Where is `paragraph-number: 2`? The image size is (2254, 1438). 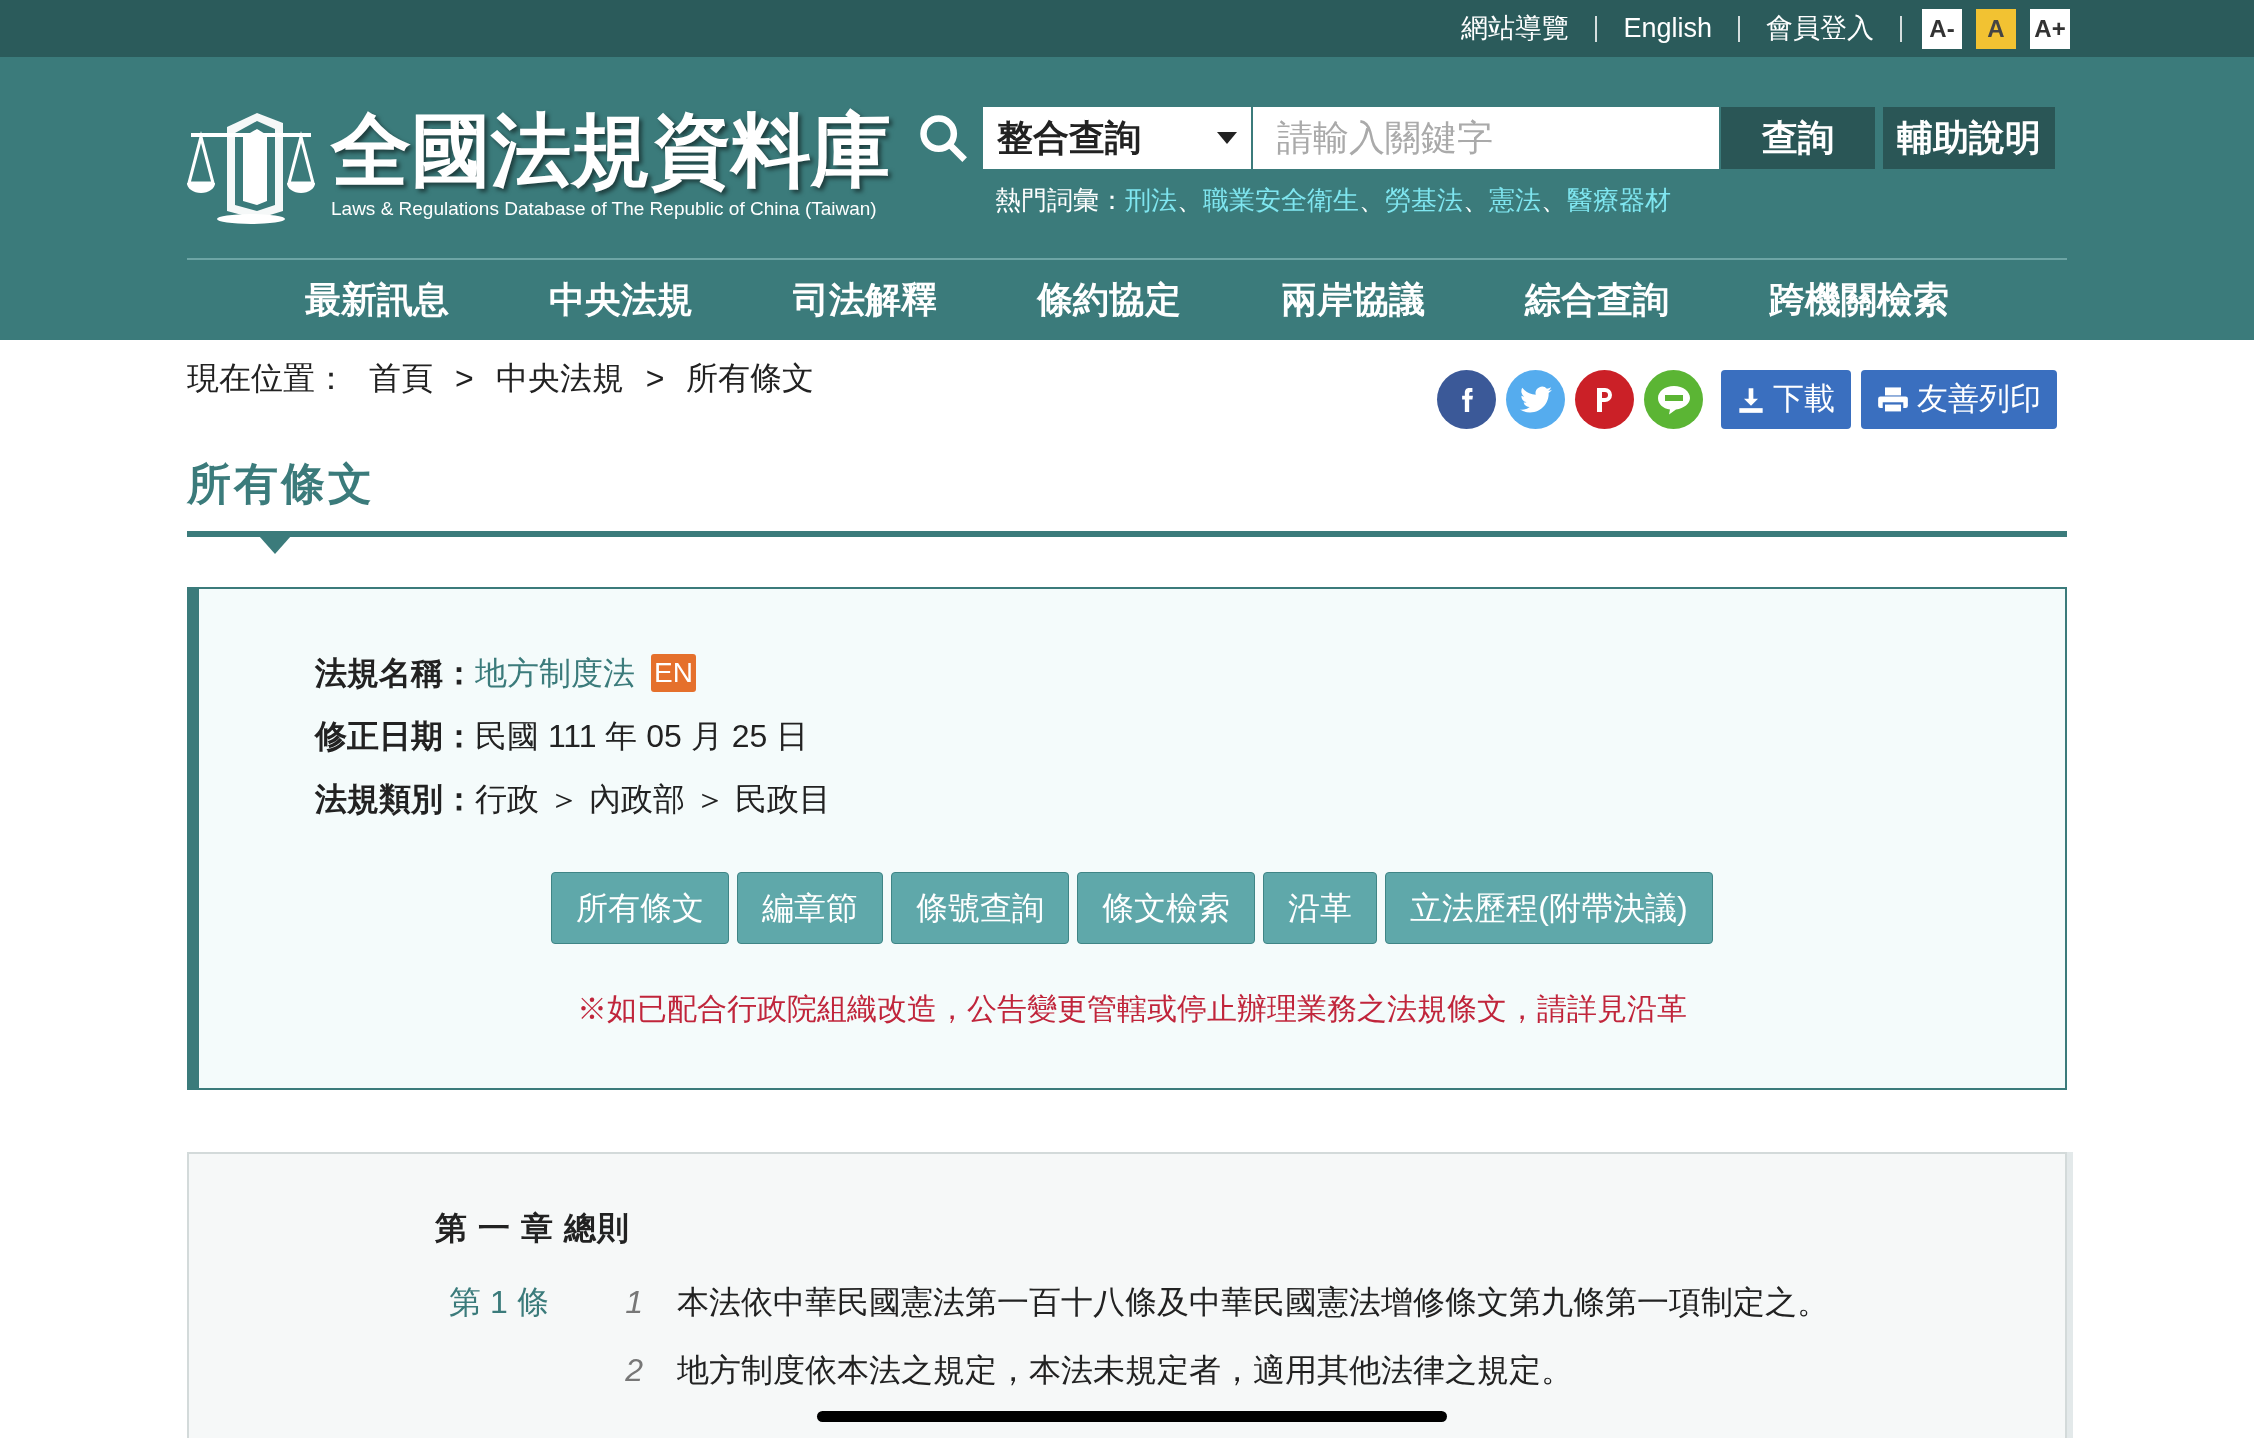
paragraph-number: 2 is located at coordinates (634, 1370).